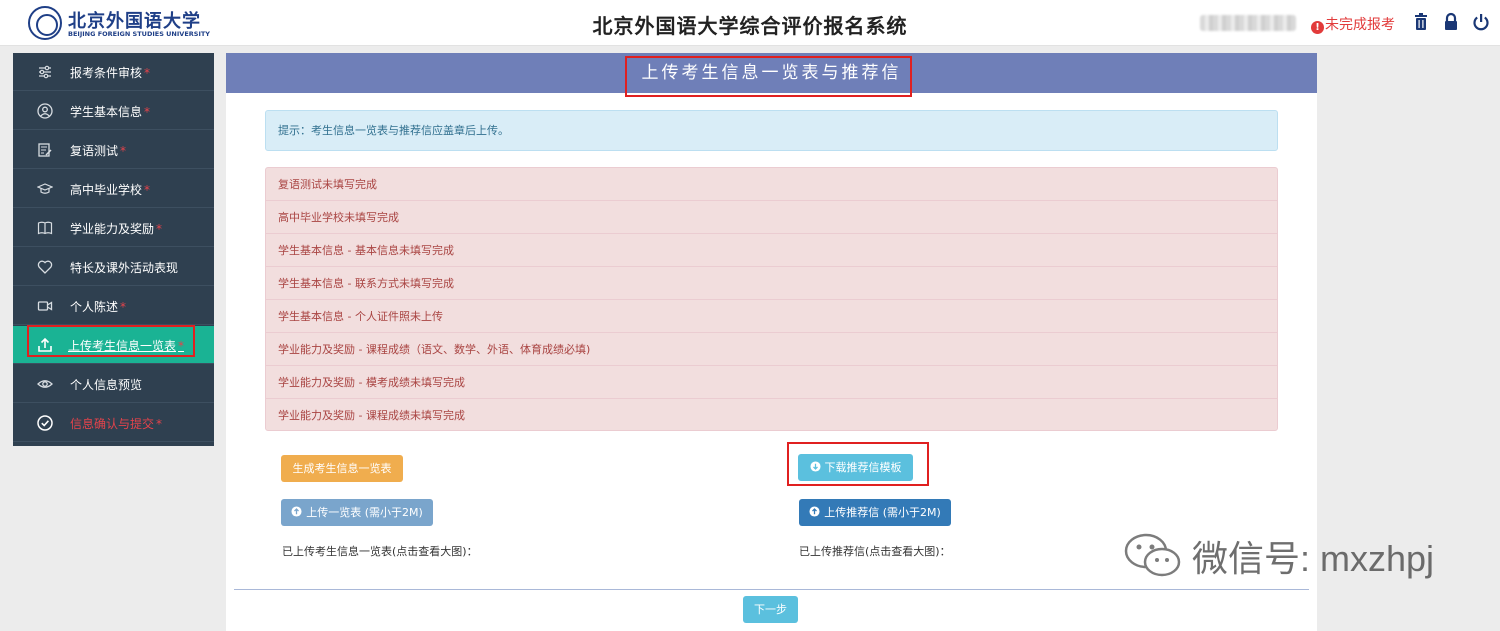  Describe the element at coordinates (45, 384) in the screenshot. I see `eye-icon` at that location.